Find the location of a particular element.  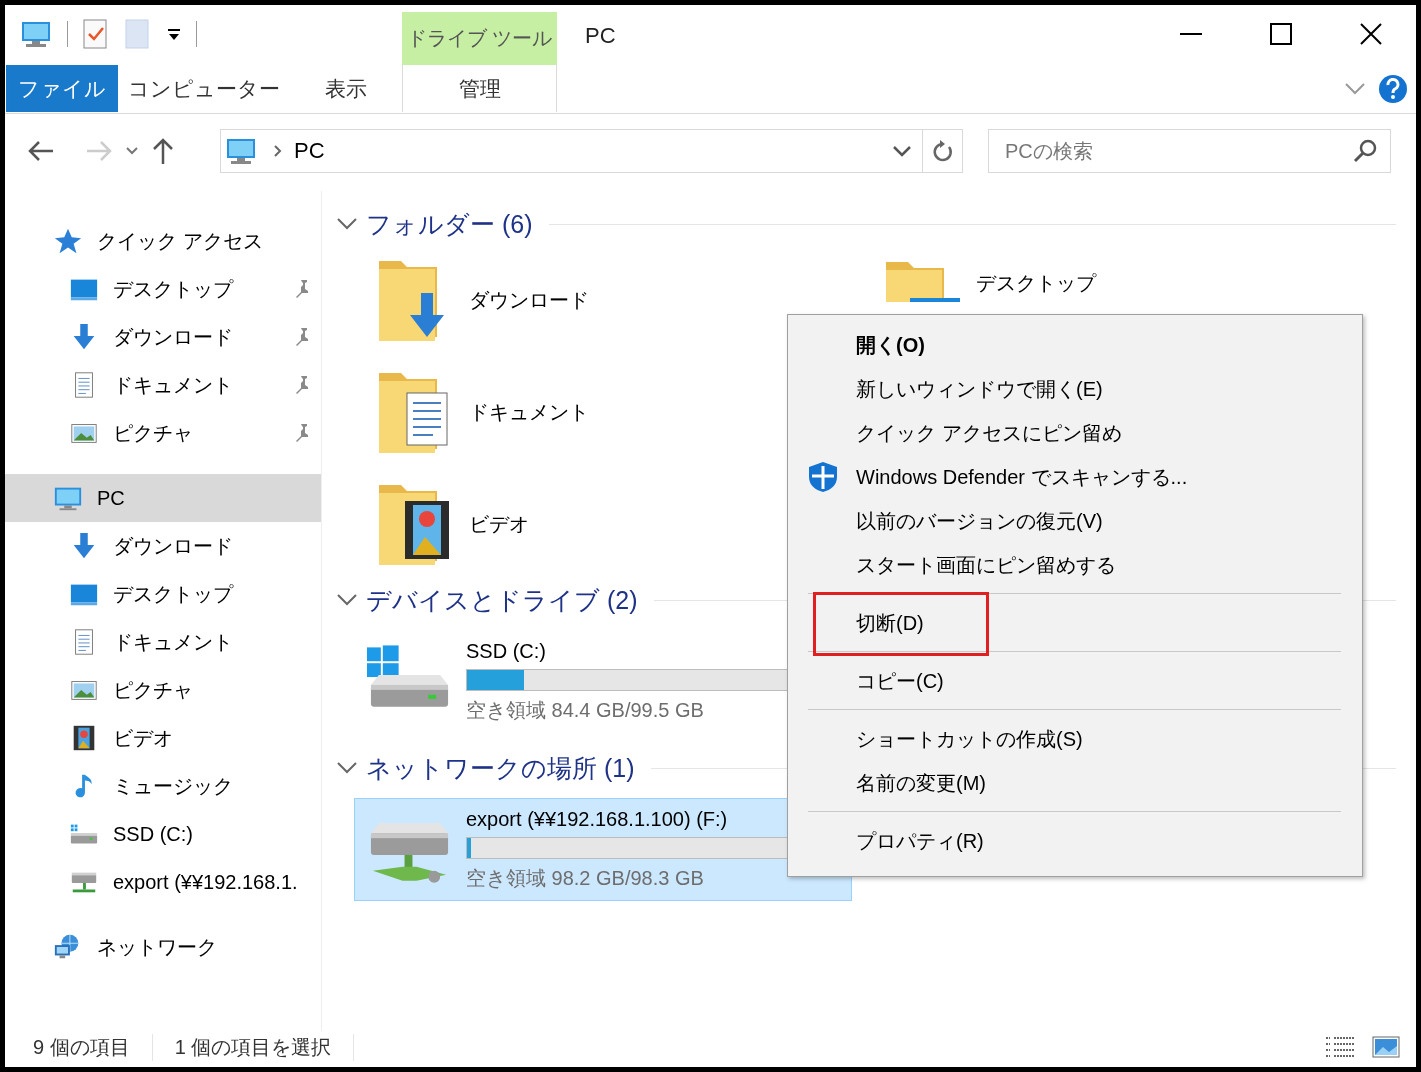

back-arrow-icon is located at coordinates (41, 151).